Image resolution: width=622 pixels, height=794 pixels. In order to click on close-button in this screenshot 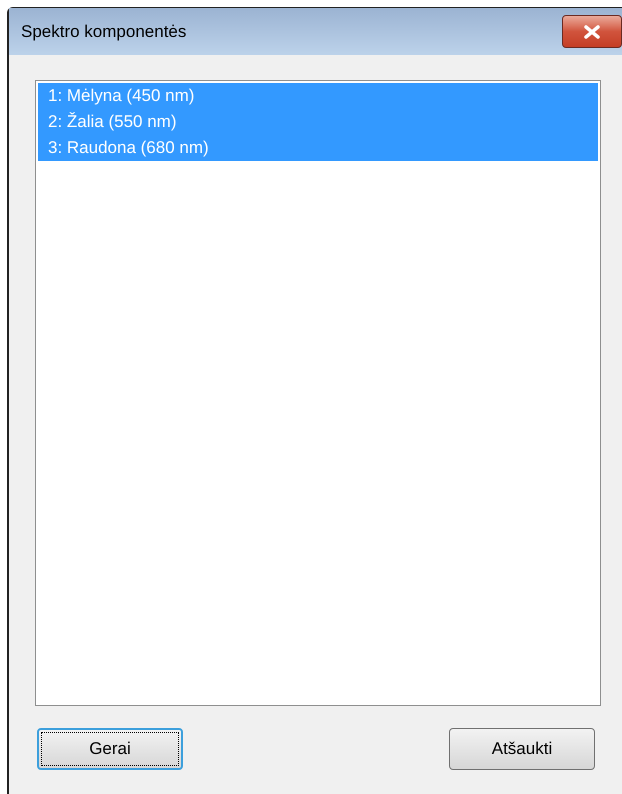, I will do `click(592, 31)`.